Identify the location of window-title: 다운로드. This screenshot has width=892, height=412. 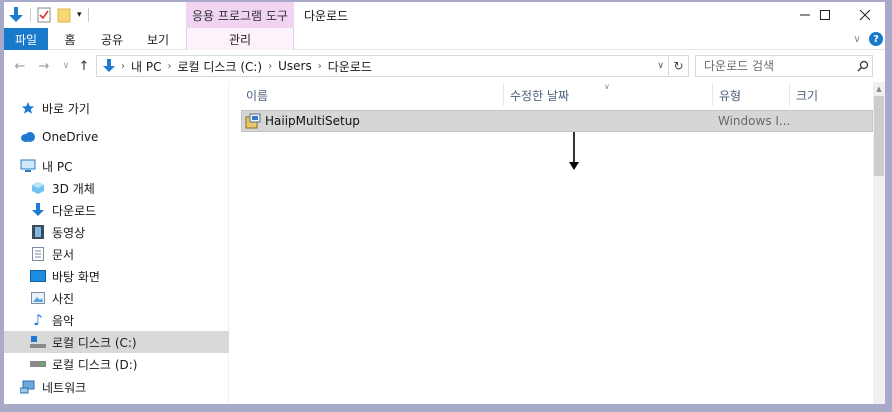
(326, 15).